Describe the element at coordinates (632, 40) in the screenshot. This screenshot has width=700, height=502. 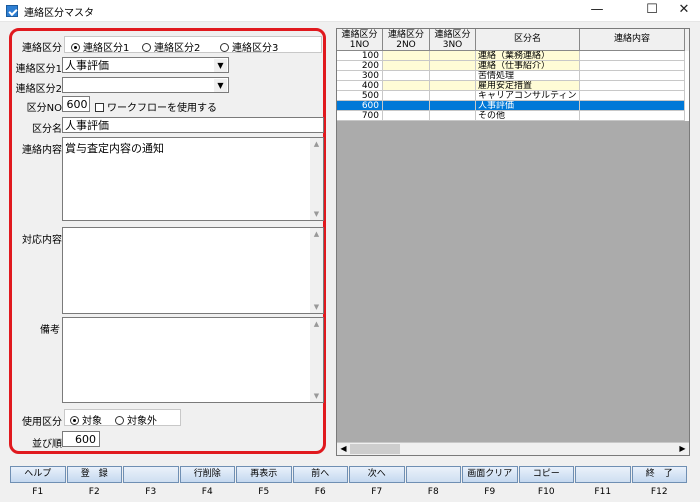
I see `header-content: 連絡内容` at that location.